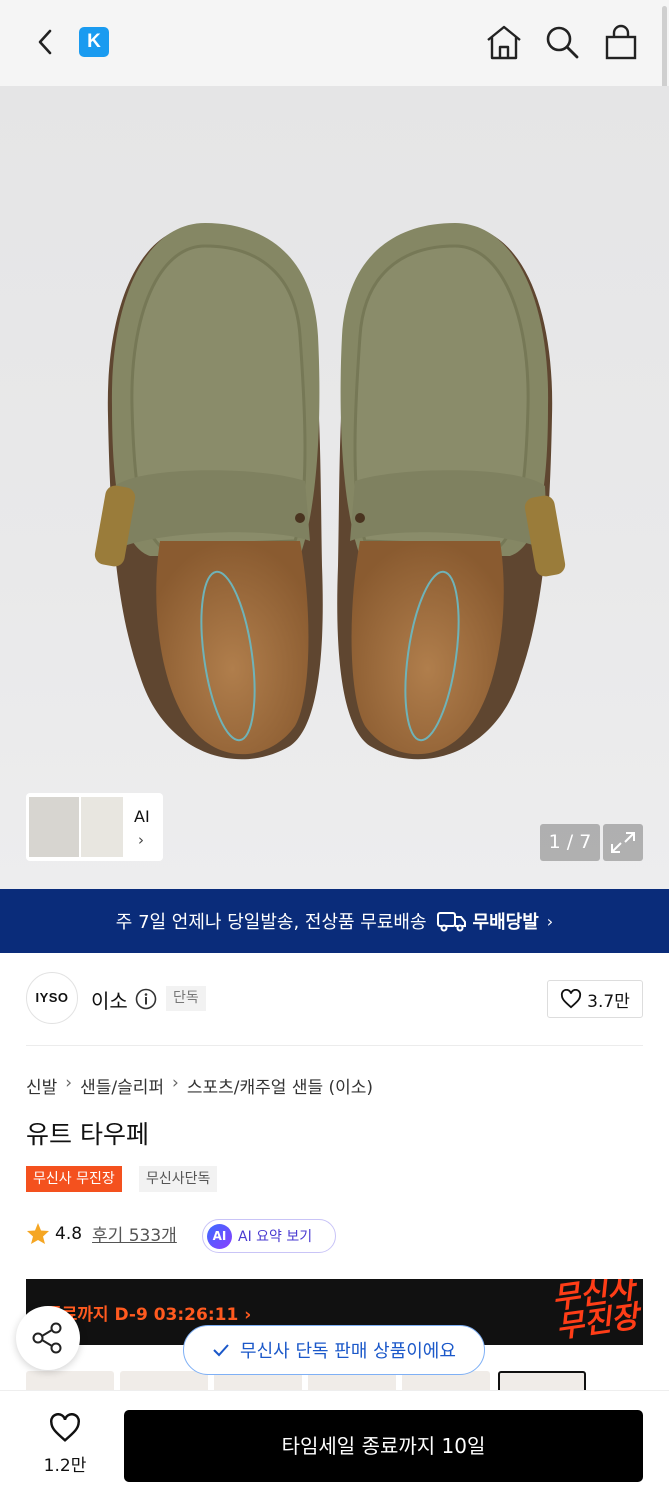 The height and width of the screenshot is (1500, 669). I want to click on share-button, so click(48, 1338).